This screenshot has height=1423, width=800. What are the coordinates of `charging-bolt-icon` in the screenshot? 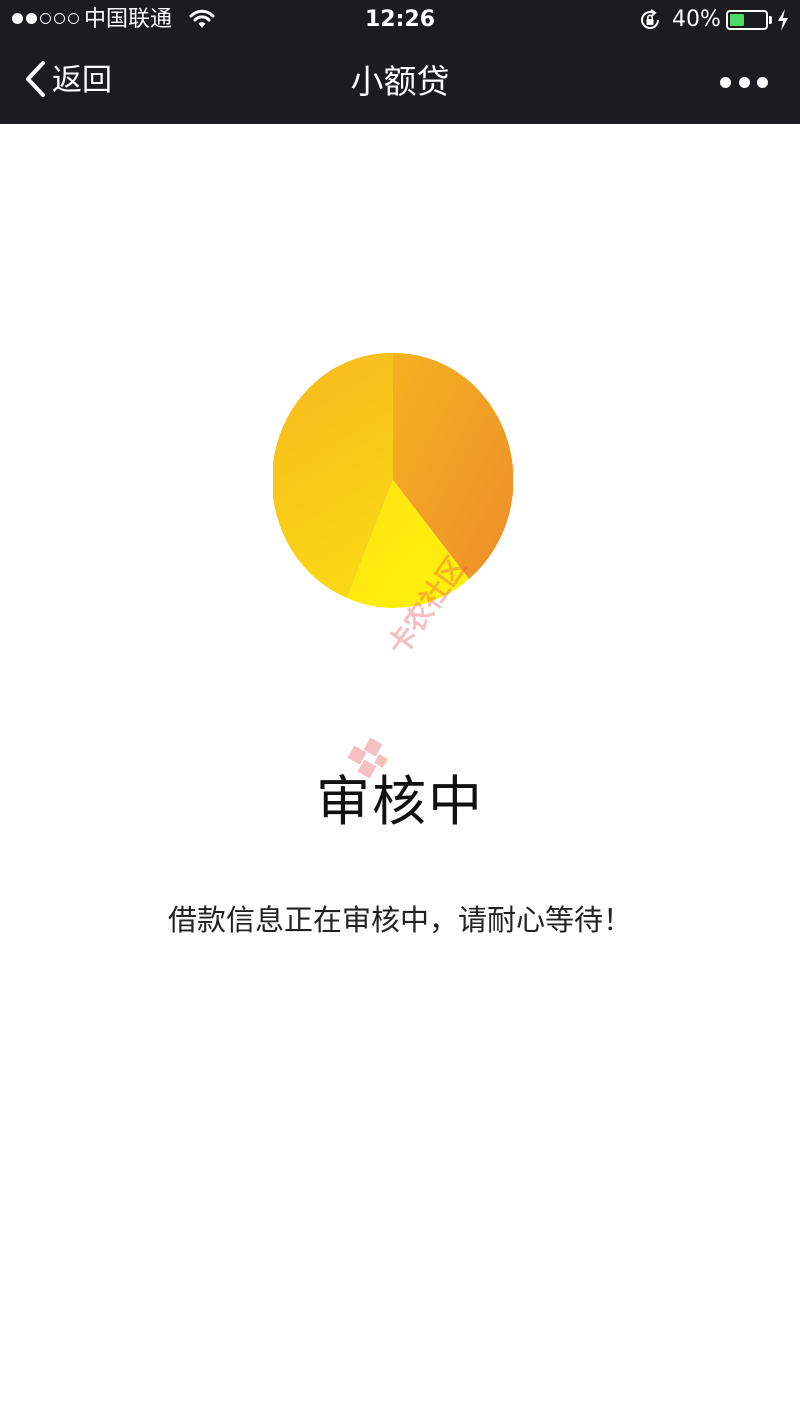 It's located at (783, 22).